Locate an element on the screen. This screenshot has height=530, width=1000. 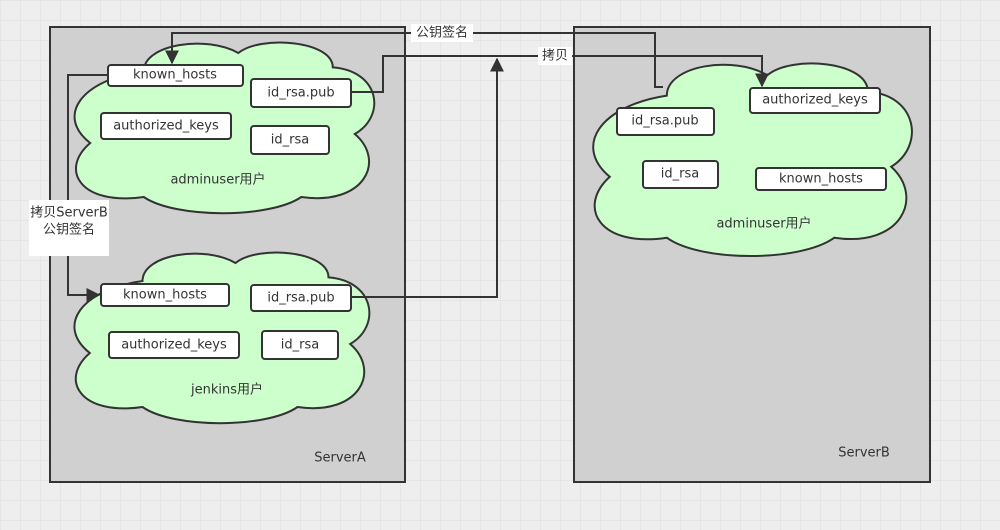
serverb-adminuser-label: adminuser用户 is located at coordinates (763, 224).